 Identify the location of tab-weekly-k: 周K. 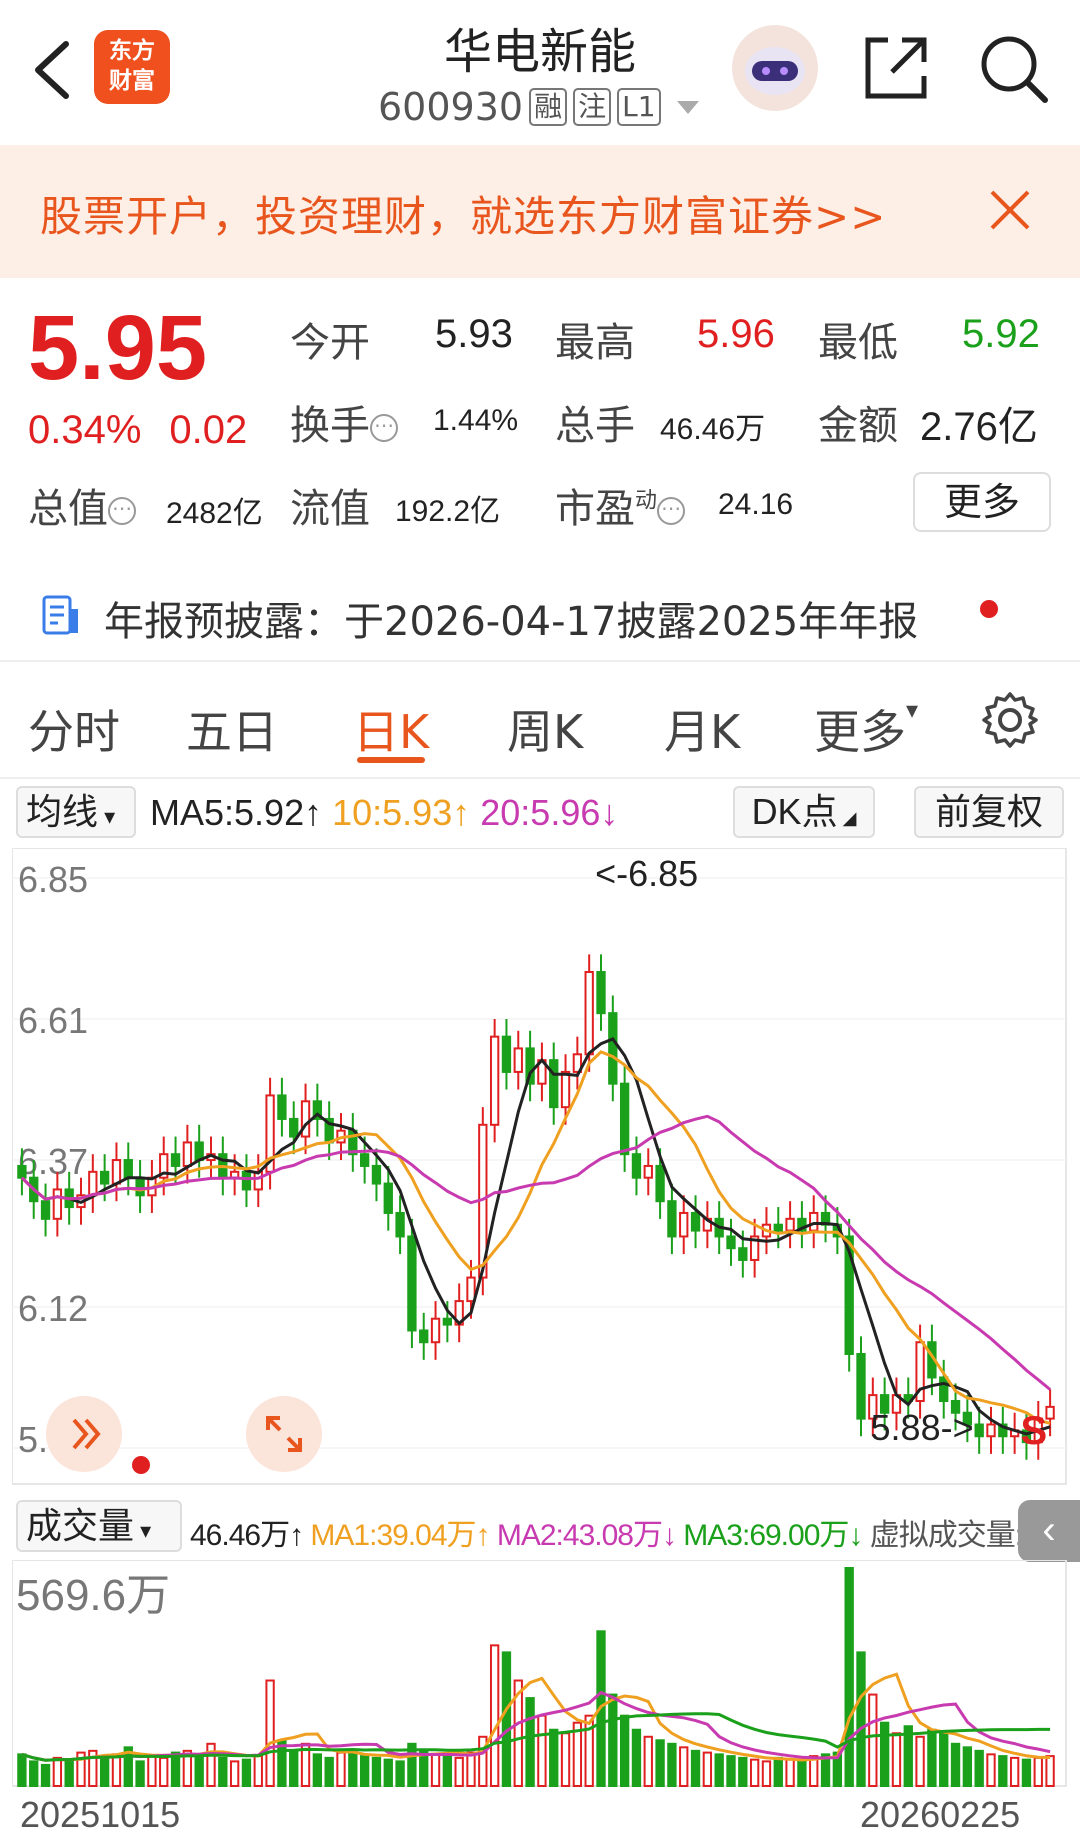
(545, 729).